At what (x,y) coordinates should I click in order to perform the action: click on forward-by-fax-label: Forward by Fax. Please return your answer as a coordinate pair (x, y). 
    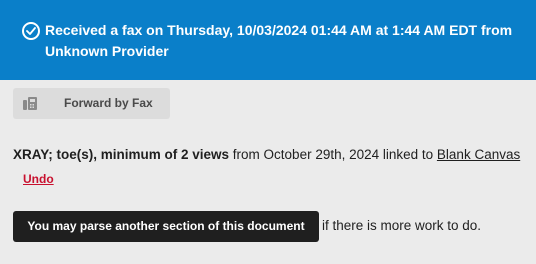
    Looking at the image, I should click on (108, 103).